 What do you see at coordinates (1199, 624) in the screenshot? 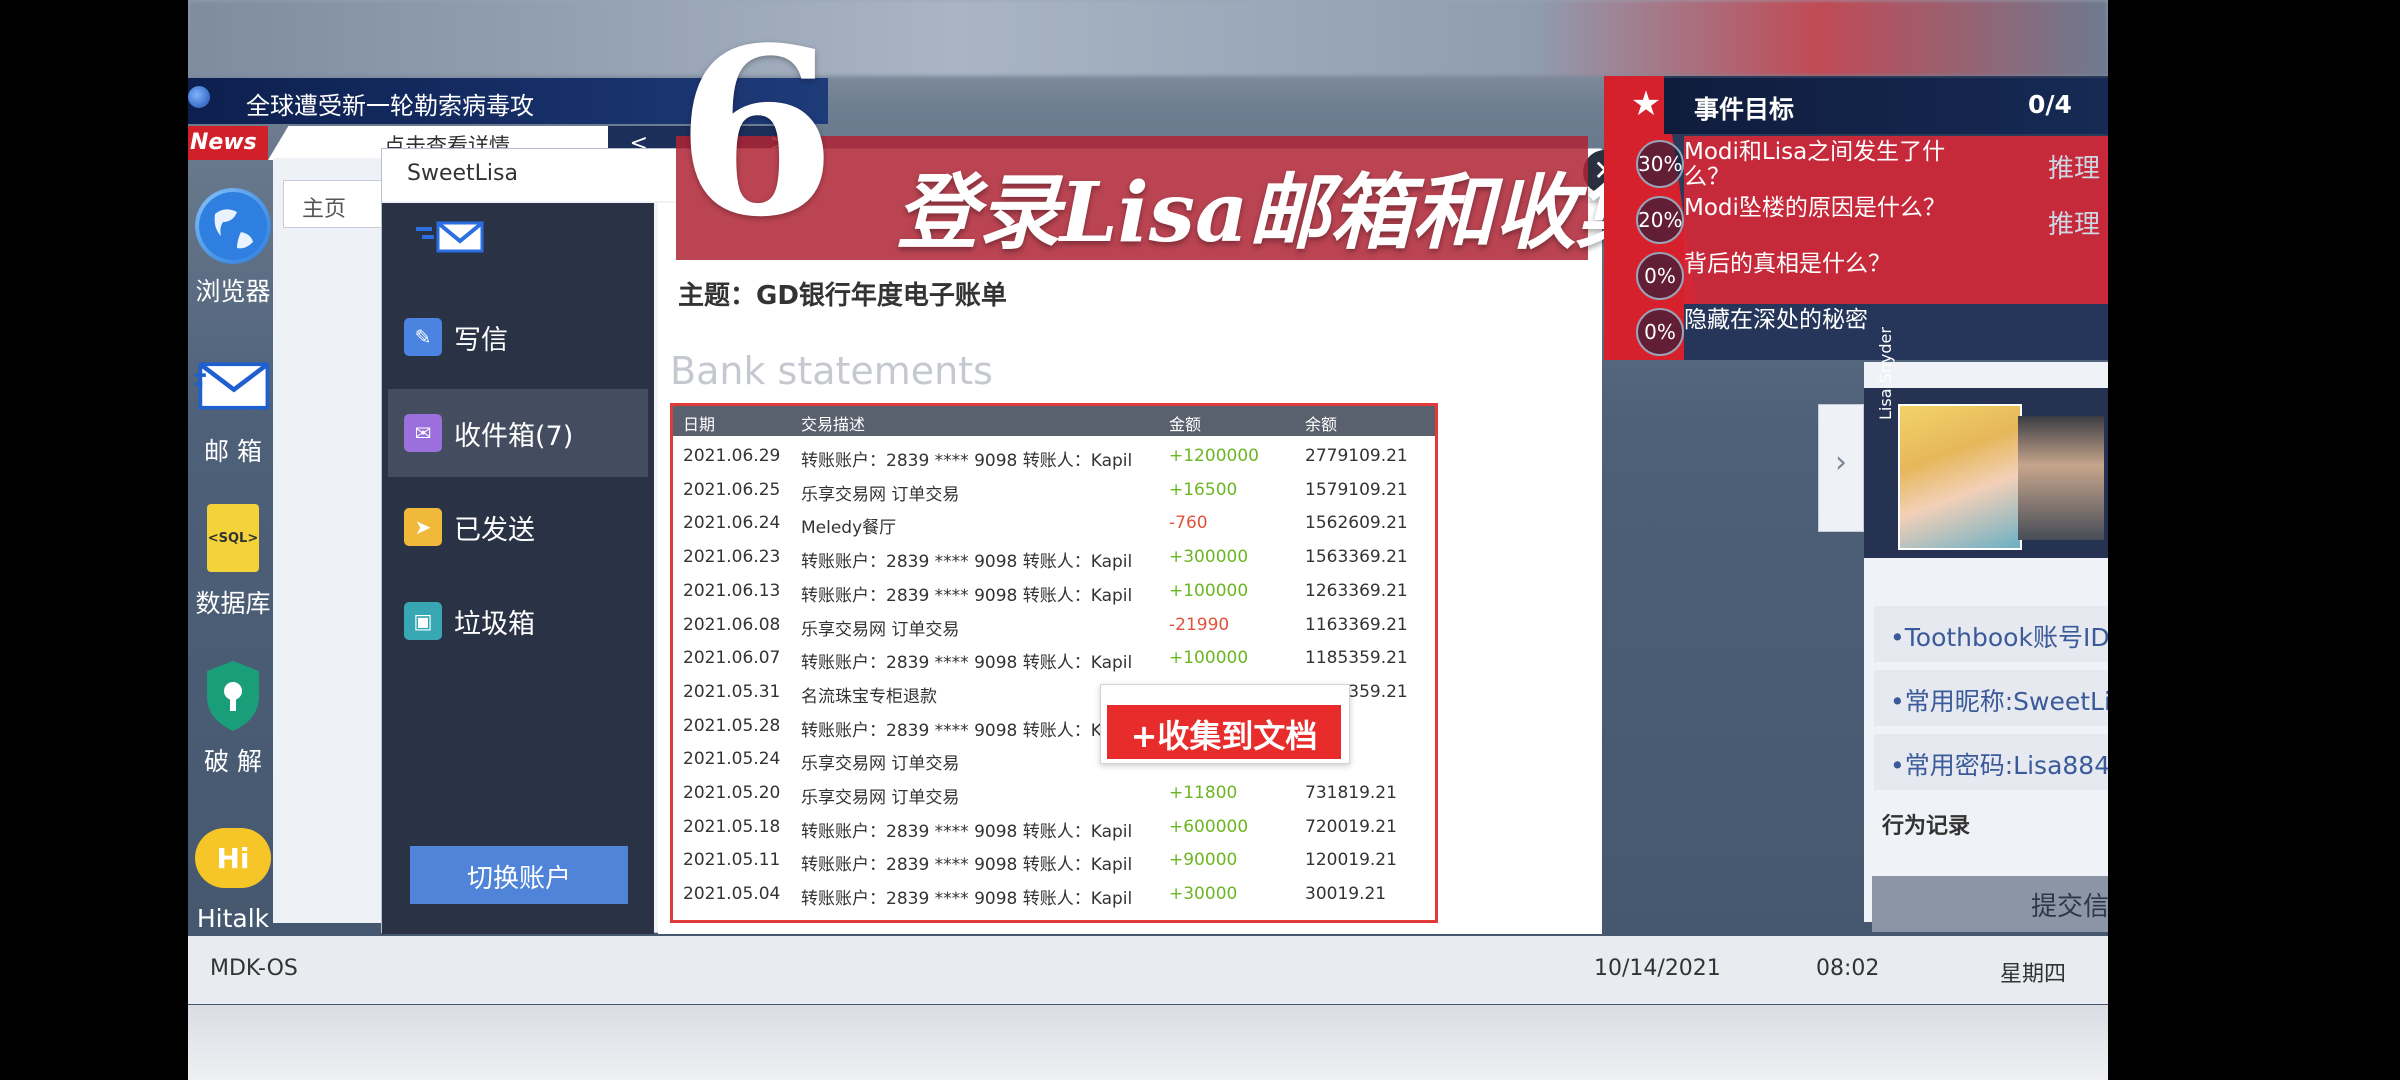
I see `table-cell-amount: -21990` at bounding box center [1199, 624].